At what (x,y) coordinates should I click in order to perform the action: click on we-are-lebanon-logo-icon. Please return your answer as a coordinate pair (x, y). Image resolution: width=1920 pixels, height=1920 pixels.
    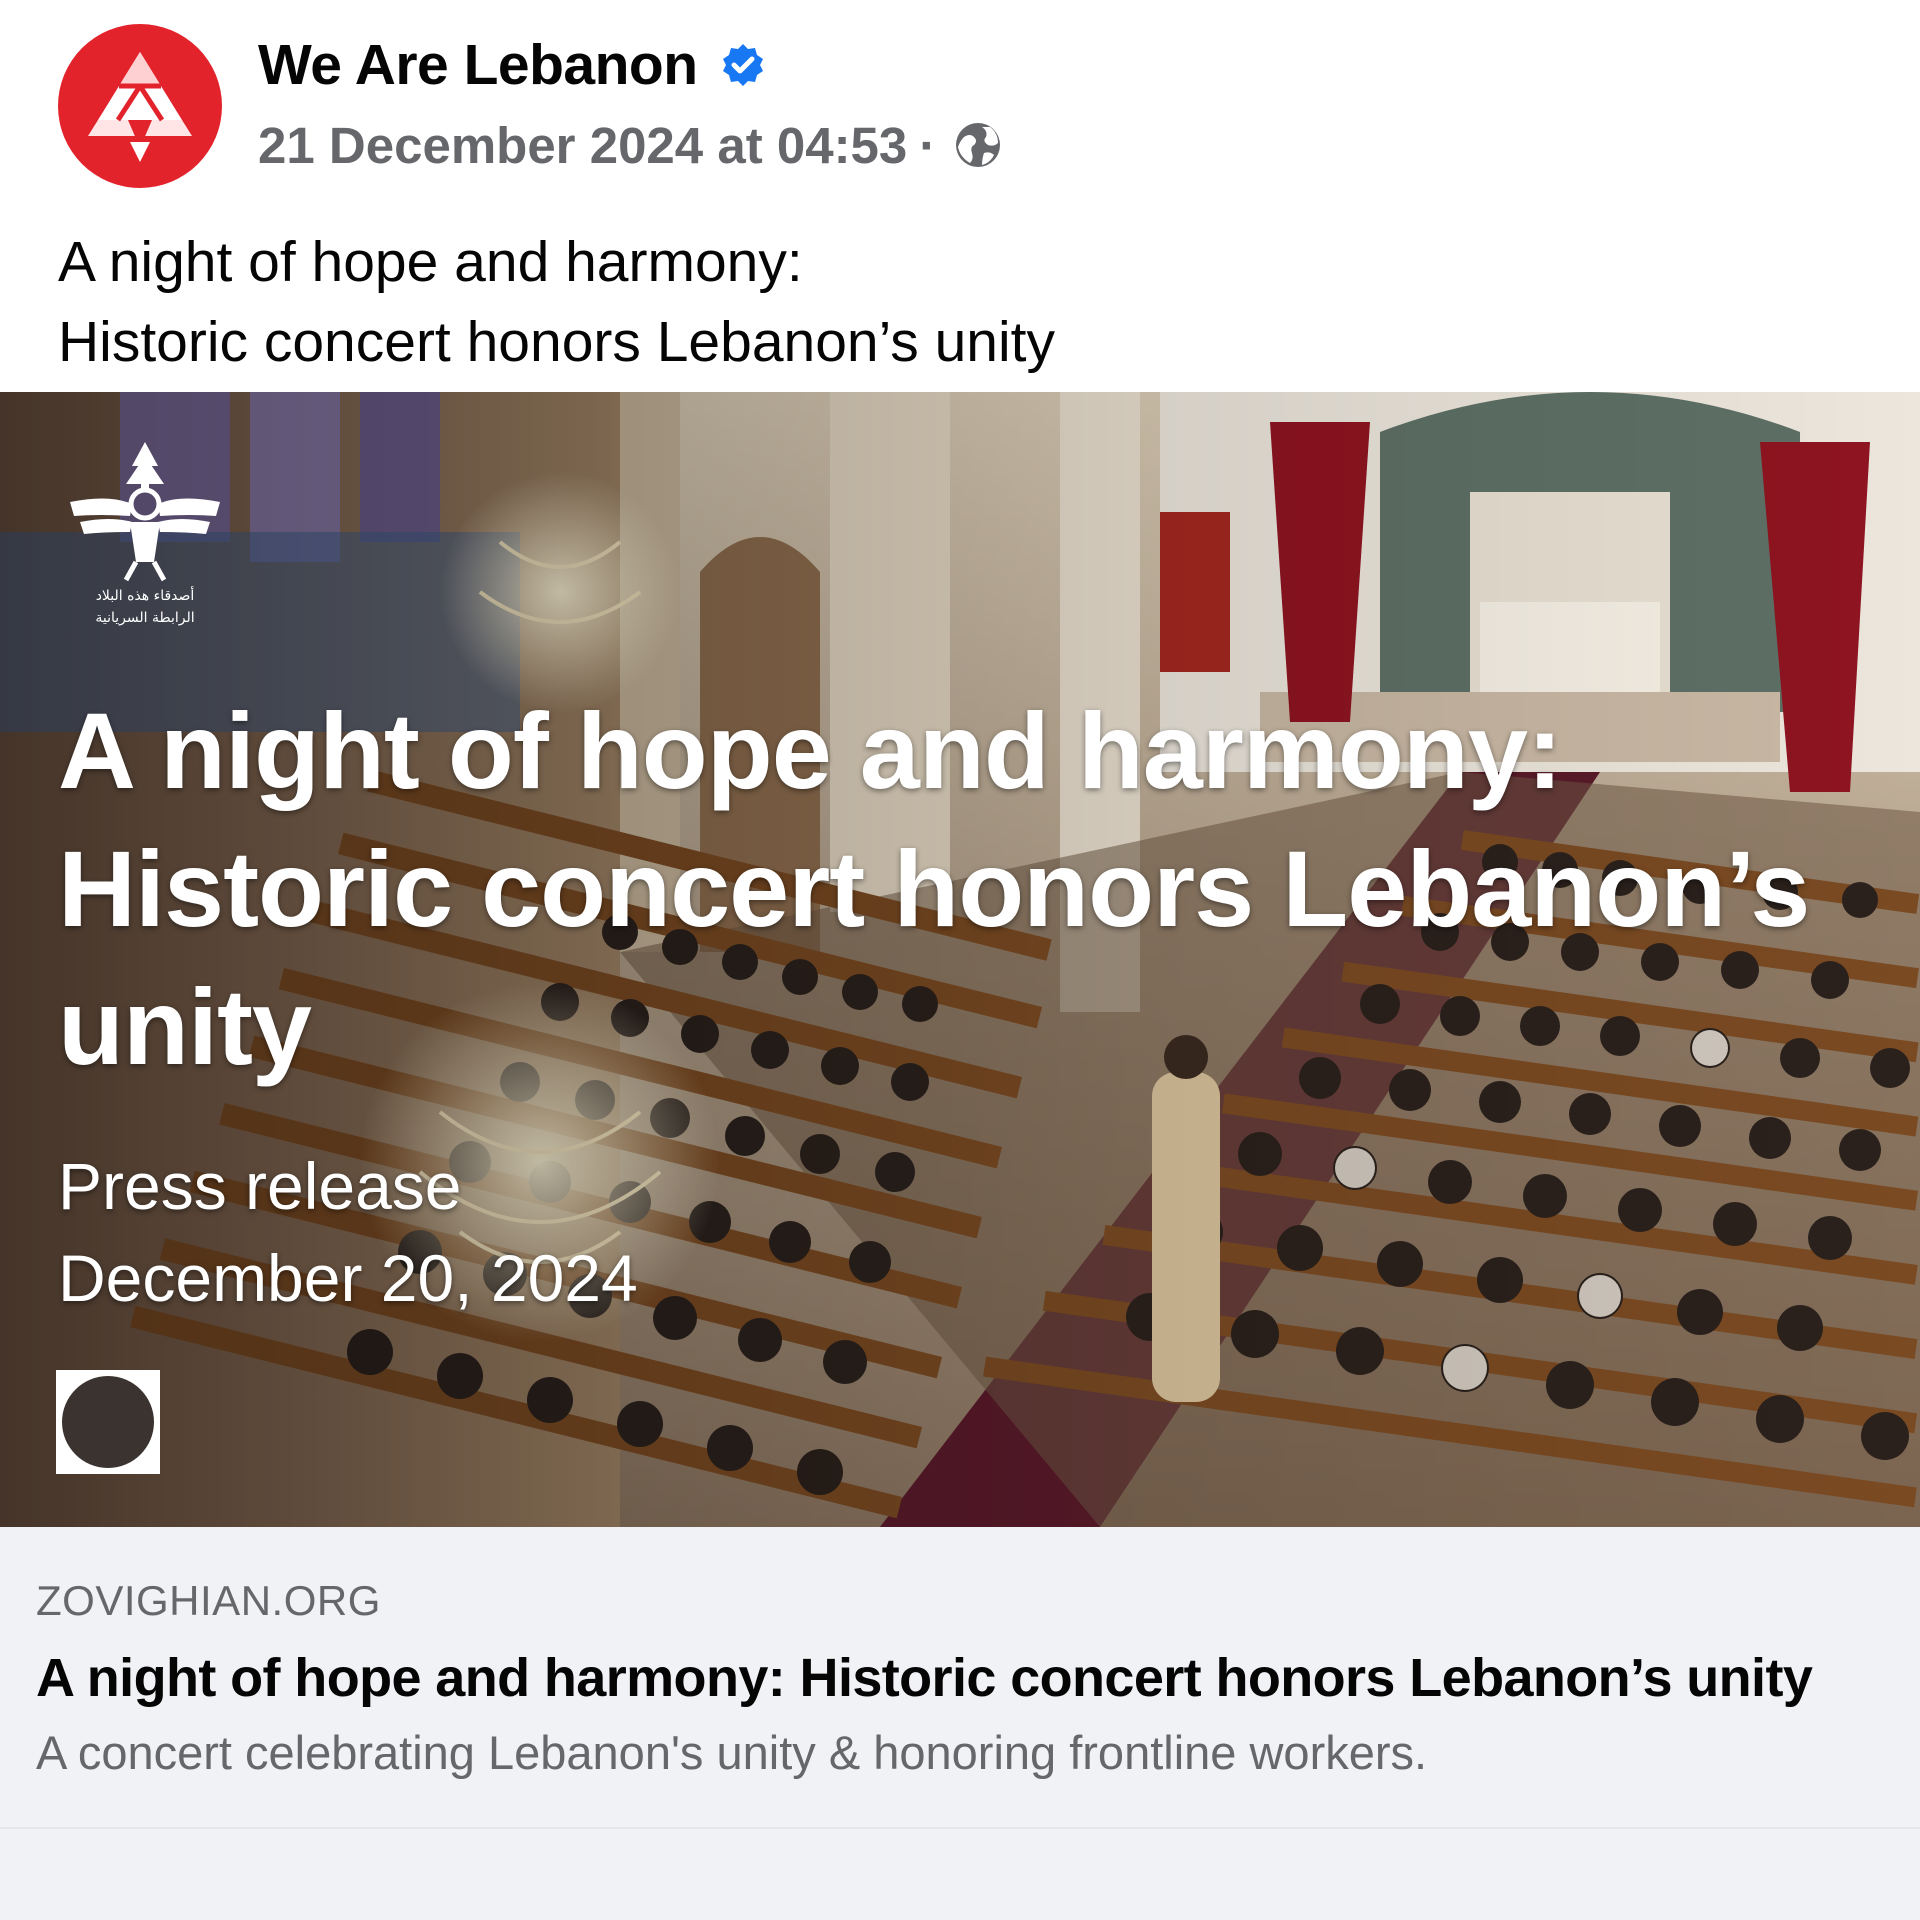
    Looking at the image, I should click on (140, 107).